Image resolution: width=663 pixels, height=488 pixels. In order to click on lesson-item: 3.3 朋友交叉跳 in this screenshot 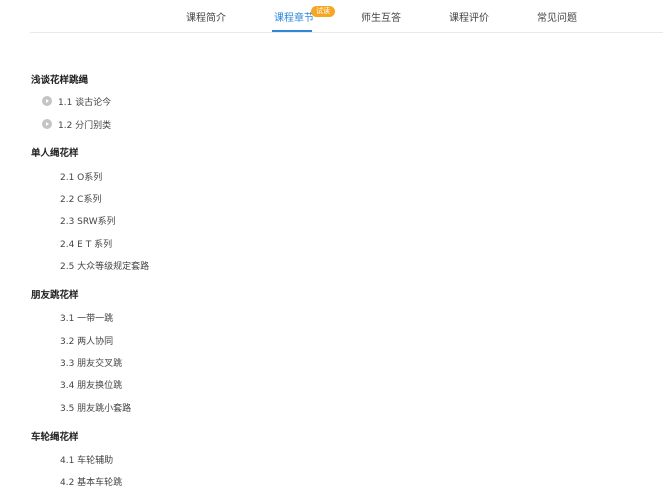, I will do `click(91, 362)`.